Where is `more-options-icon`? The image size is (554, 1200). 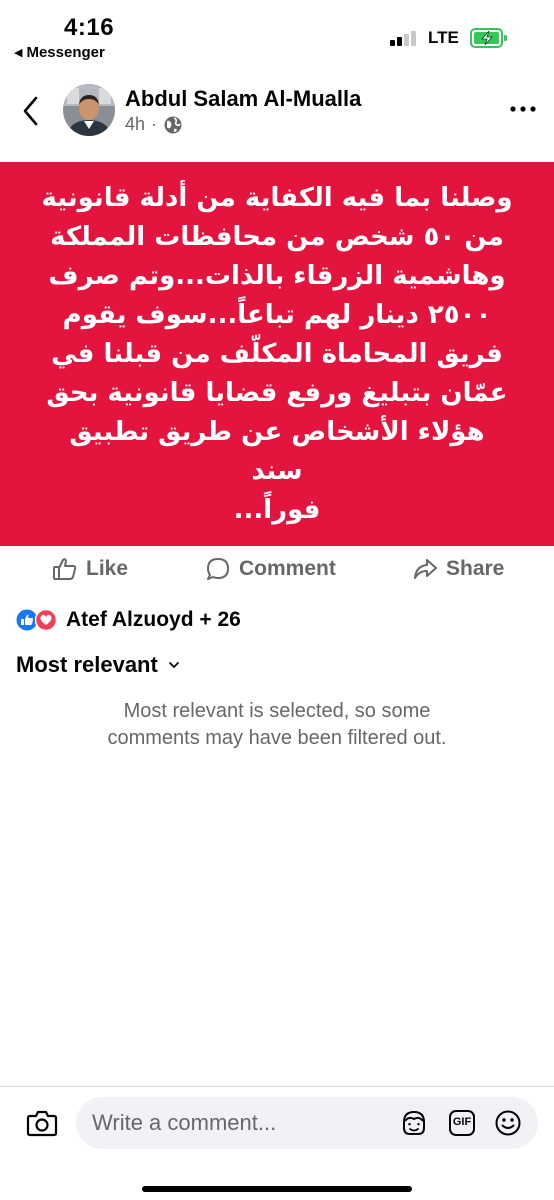
more-options-icon is located at coordinates (523, 109).